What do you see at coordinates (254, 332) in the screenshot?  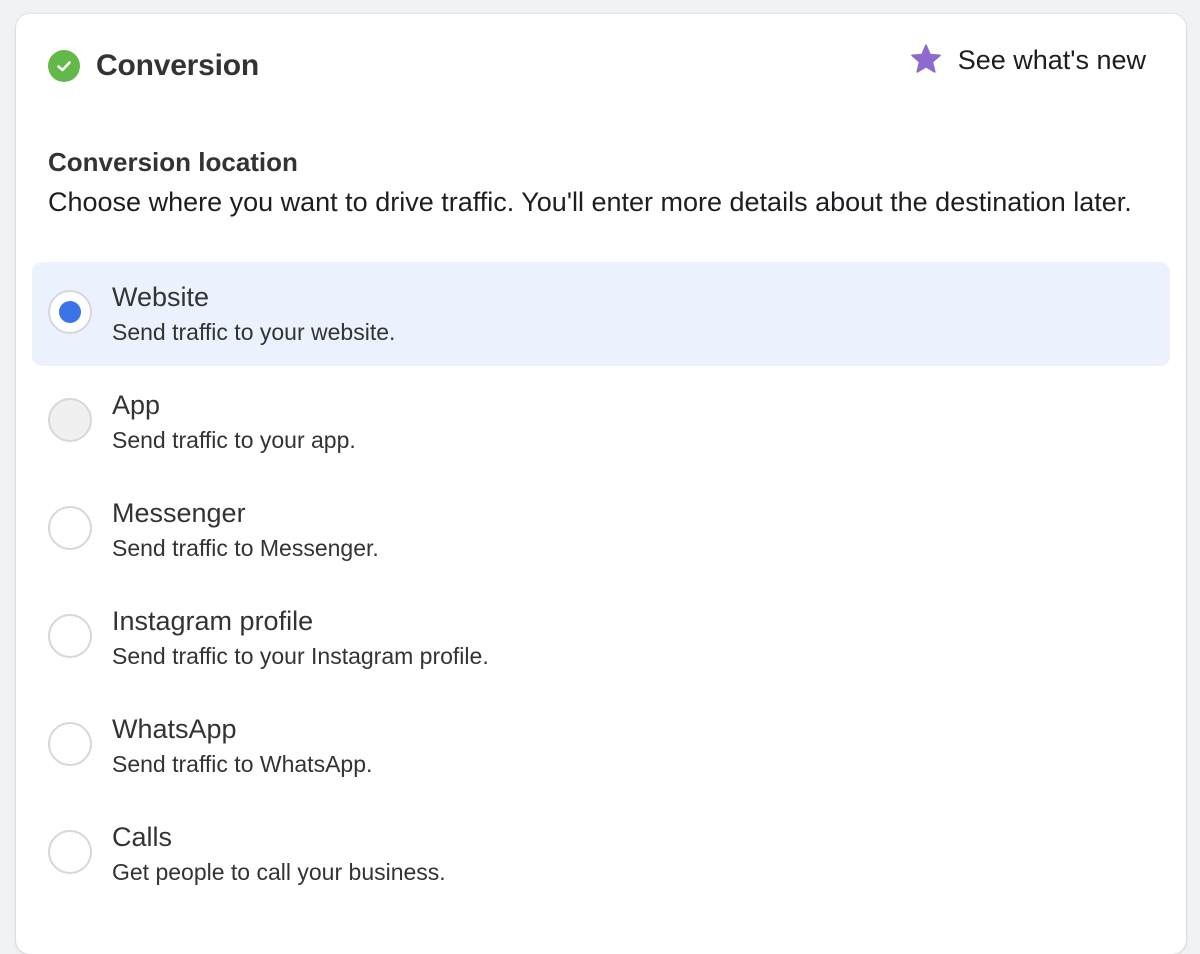 I see `option-description: Send traffic to your website.` at bounding box center [254, 332].